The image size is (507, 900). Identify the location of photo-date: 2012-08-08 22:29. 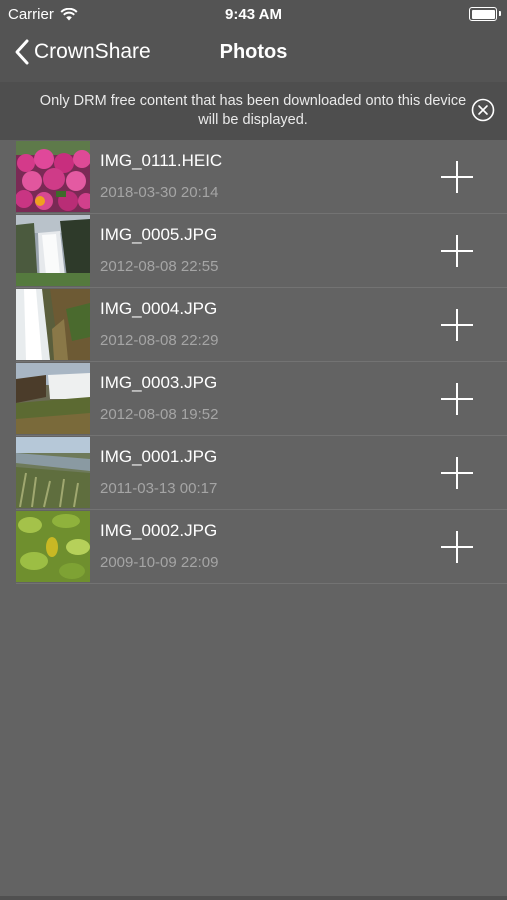
(159, 340).